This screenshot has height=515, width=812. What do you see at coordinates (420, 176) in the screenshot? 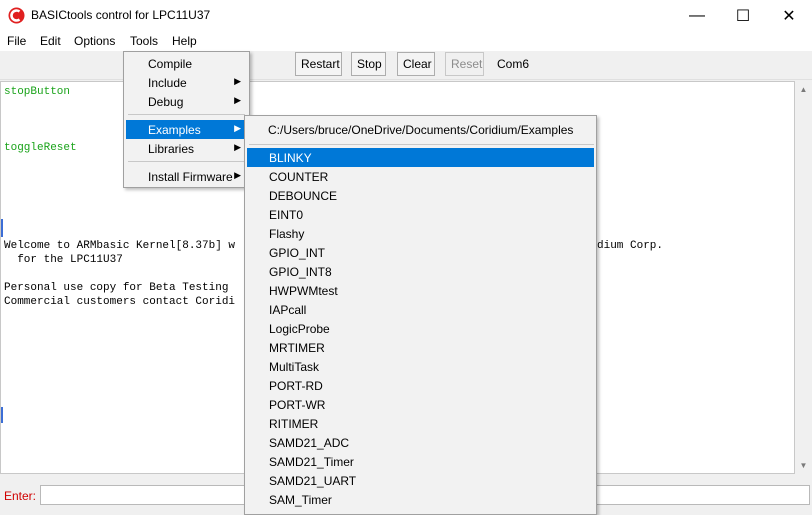
I see `example-item: COUNTER` at bounding box center [420, 176].